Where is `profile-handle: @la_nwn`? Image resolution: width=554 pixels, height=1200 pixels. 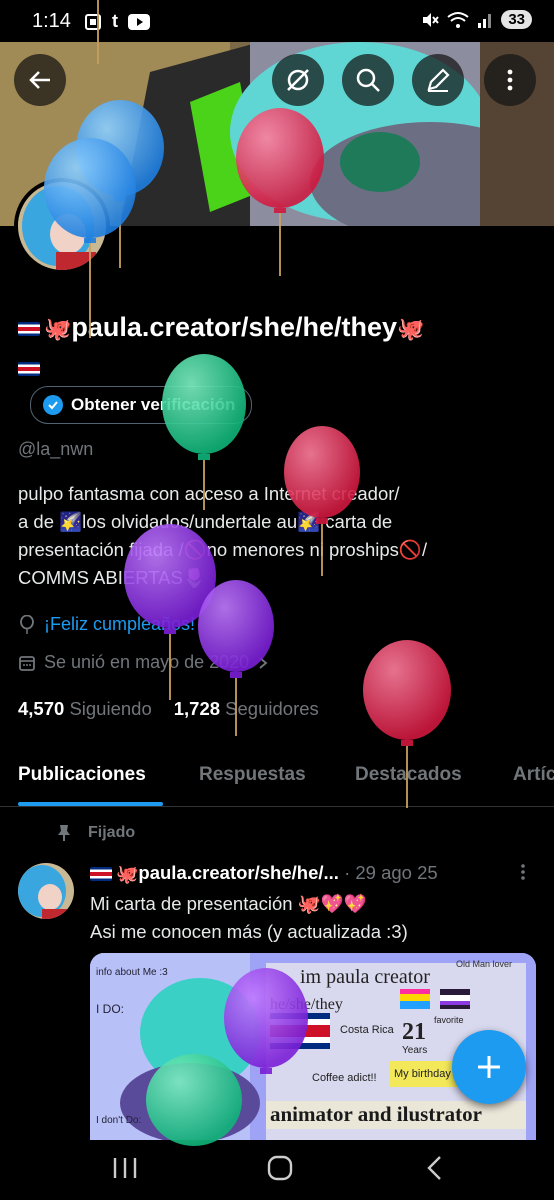
profile-handle: @la_nwn is located at coordinates (56, 449).